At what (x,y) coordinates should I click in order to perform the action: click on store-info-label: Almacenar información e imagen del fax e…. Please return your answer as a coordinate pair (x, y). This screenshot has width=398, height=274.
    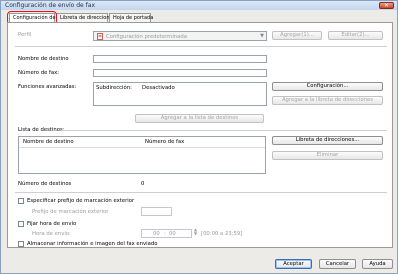
    Looking at the image, I should click on (92, 244).